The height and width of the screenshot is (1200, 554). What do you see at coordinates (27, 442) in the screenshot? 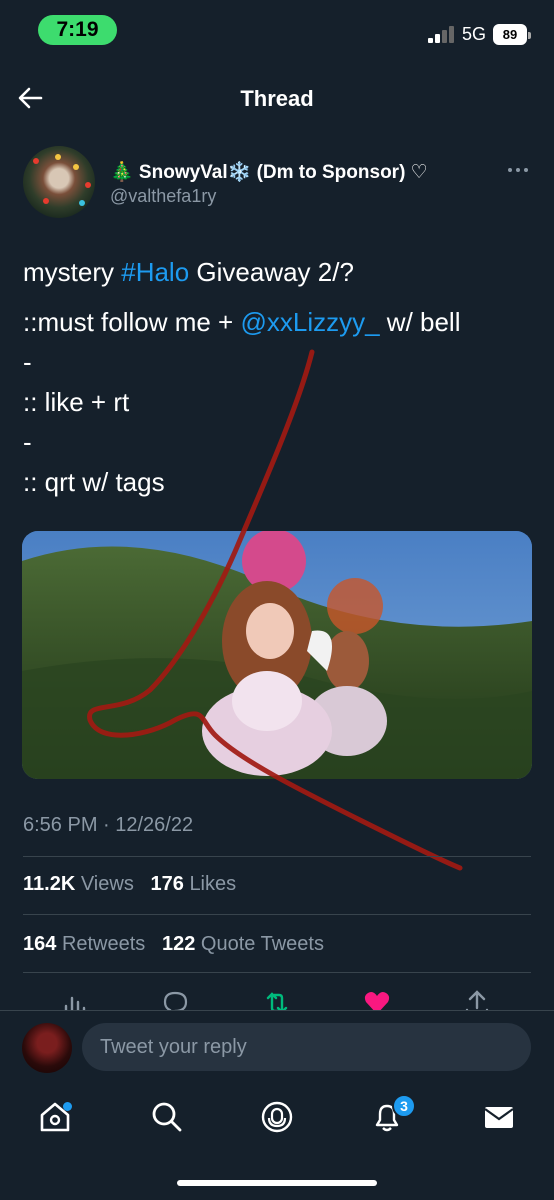
I see `tweet-line-5: -` at bounding box center [27, 442].